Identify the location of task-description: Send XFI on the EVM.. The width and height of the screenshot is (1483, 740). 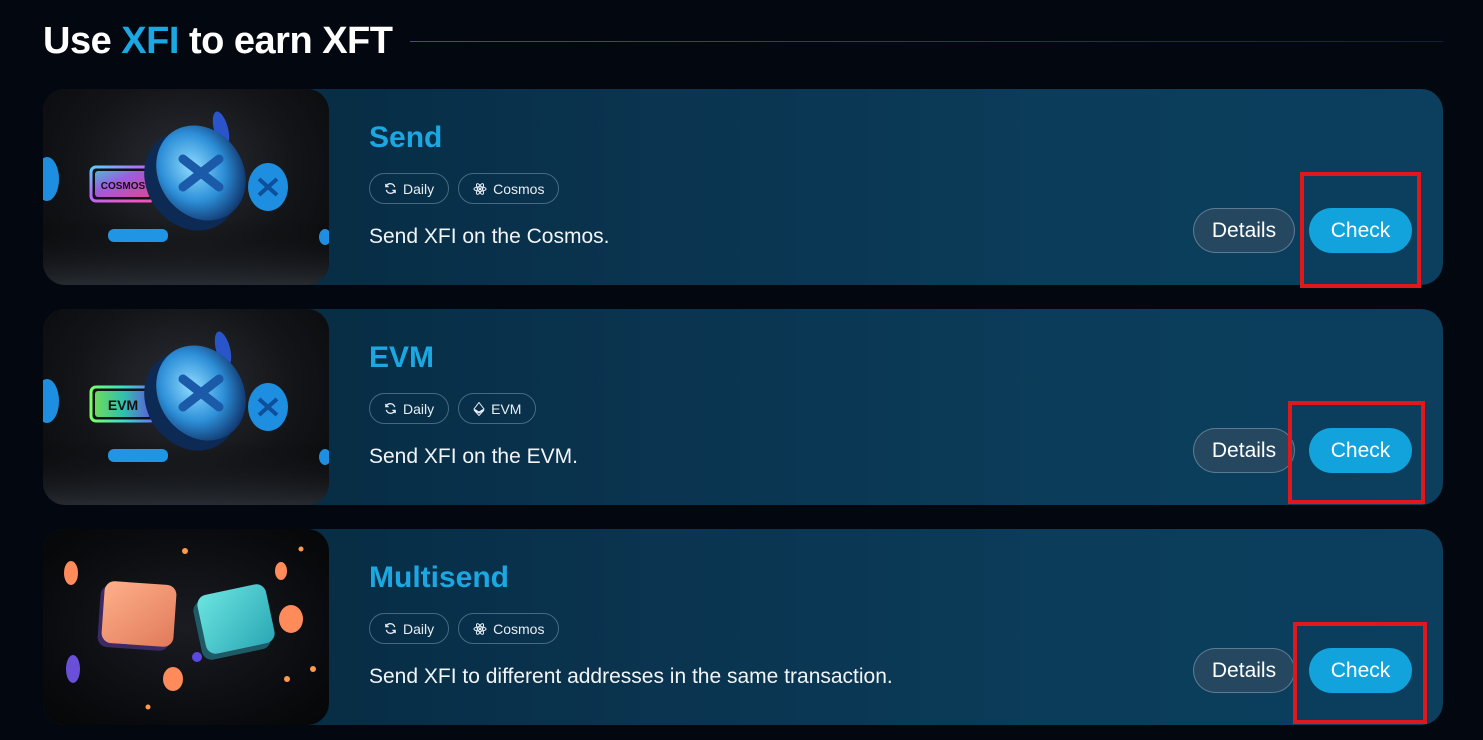
(473, 456).